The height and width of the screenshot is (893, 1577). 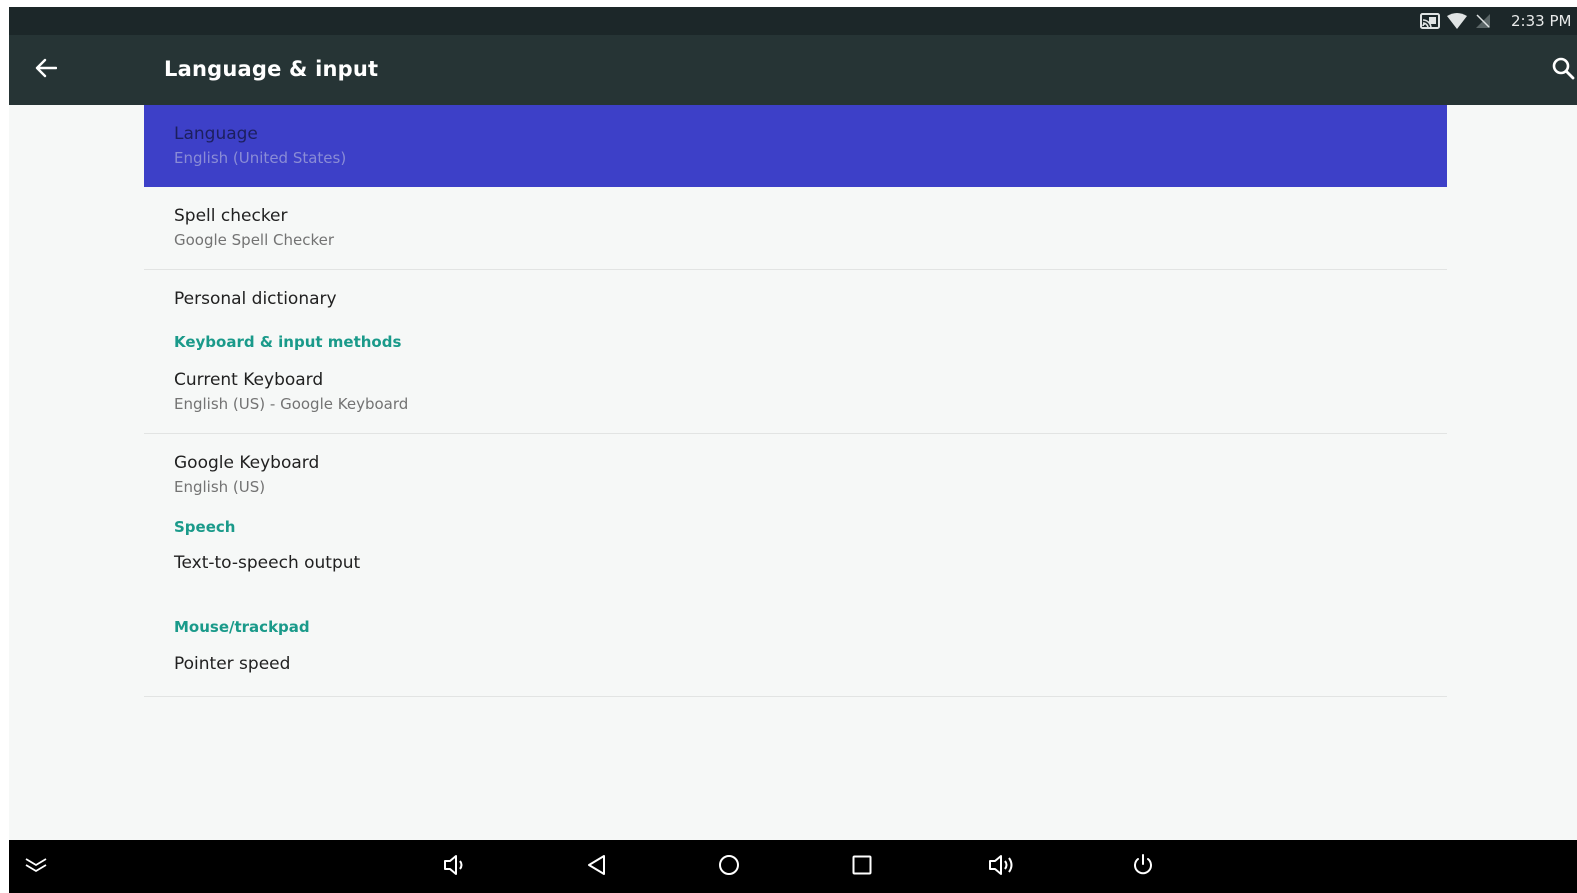 I want to click on volume-up-button, so click(x=1002, y=867).